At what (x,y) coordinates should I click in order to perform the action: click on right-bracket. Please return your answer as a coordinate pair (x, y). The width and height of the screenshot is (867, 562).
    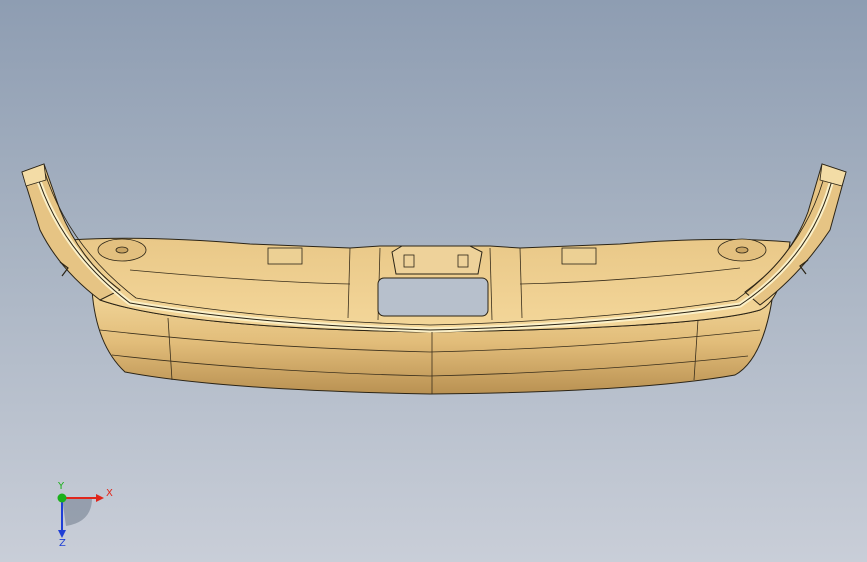
    Looking at the image, I should click on (579, 256).